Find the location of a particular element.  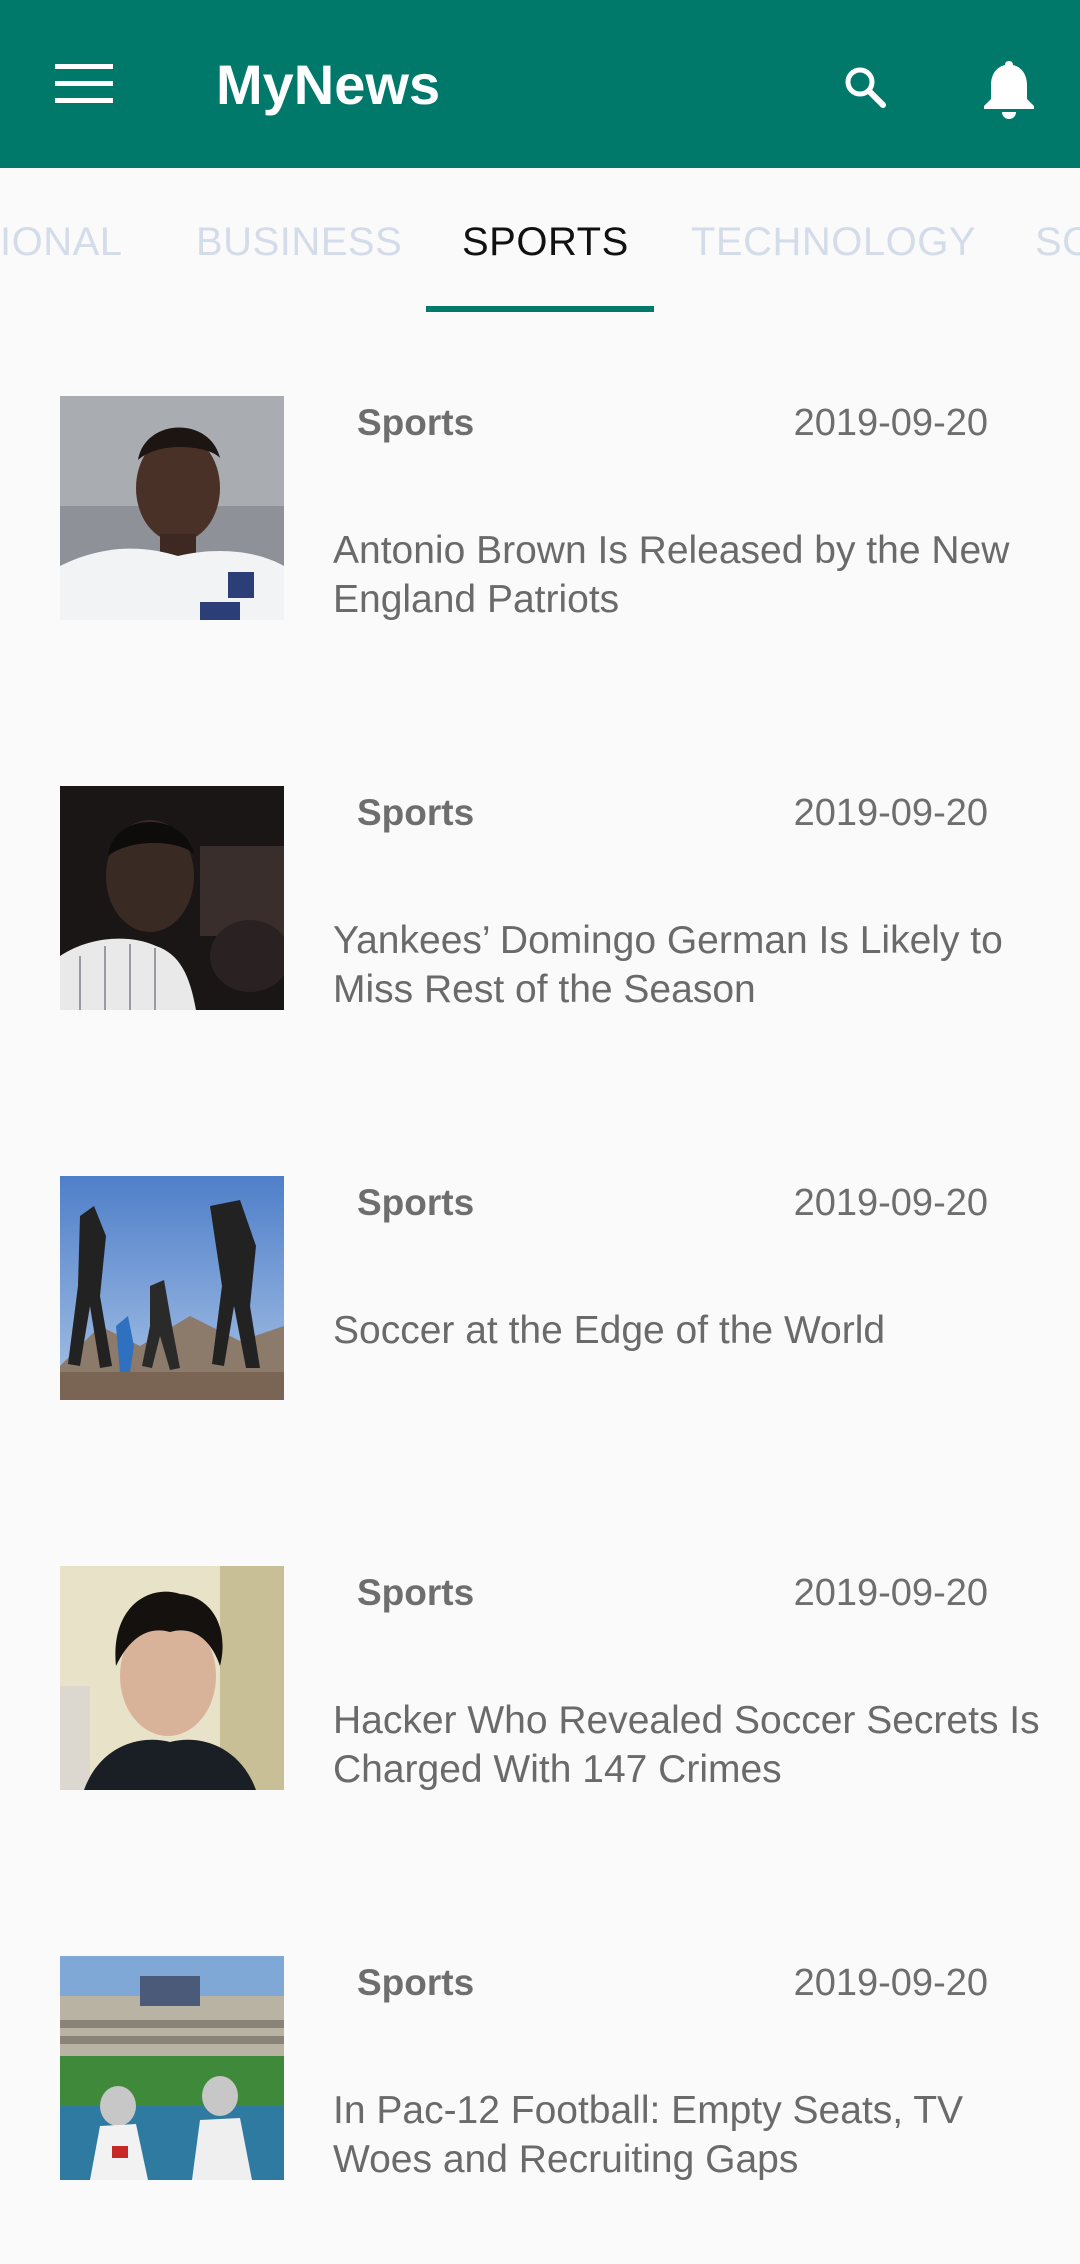

search-button is located at coordinates (865, 87).